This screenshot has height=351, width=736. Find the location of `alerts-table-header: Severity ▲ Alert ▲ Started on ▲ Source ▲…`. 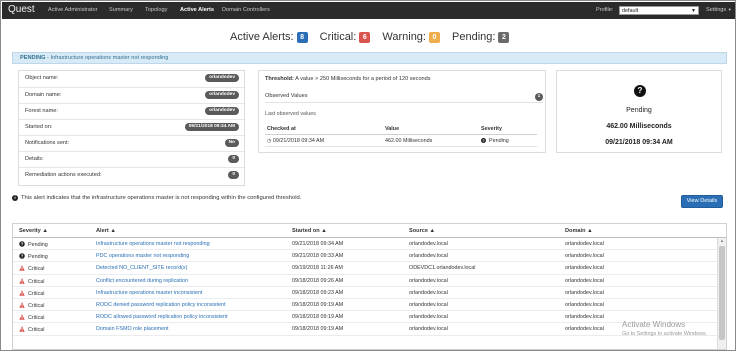

alerts-table-header: Severity ▲ Alert ▲ Started on ▲ Source ▲… is located at coordinates (369, 231).